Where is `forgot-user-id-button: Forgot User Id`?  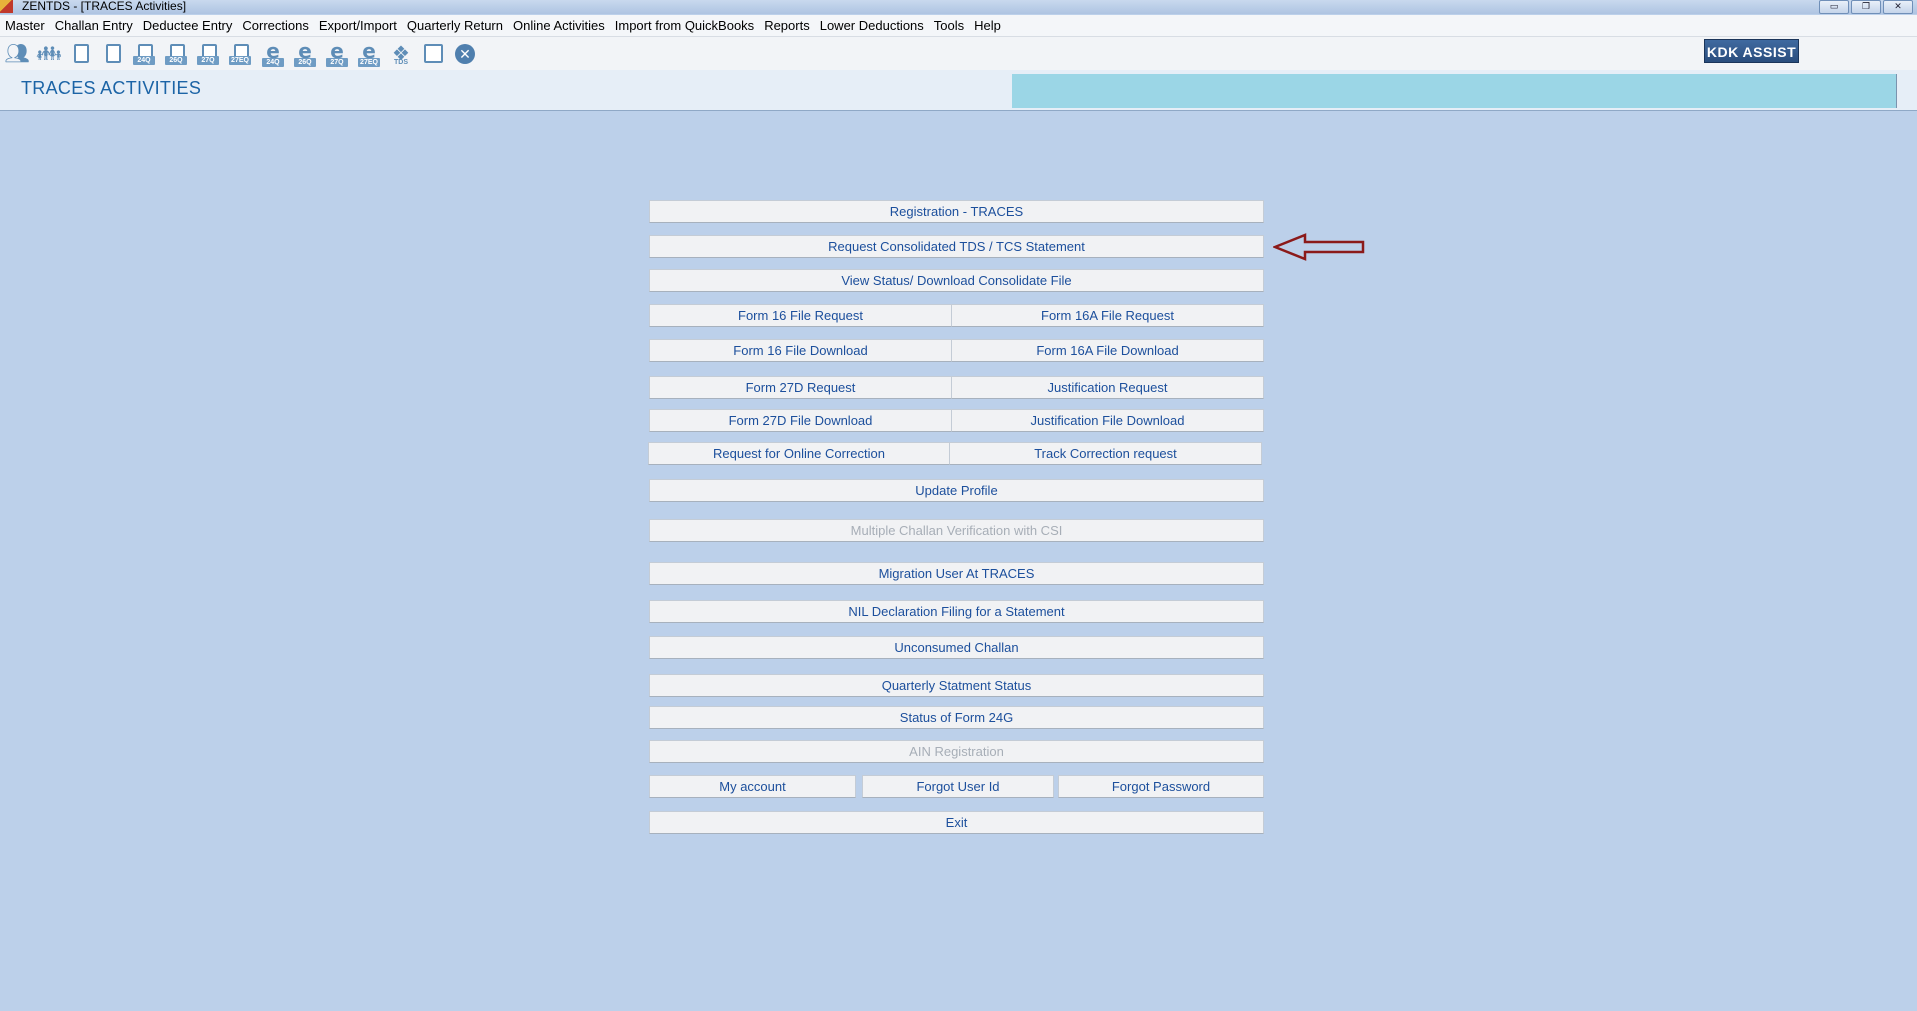
forgot-user-id-button: Forgot User Id is located at coordinates (958, 786).